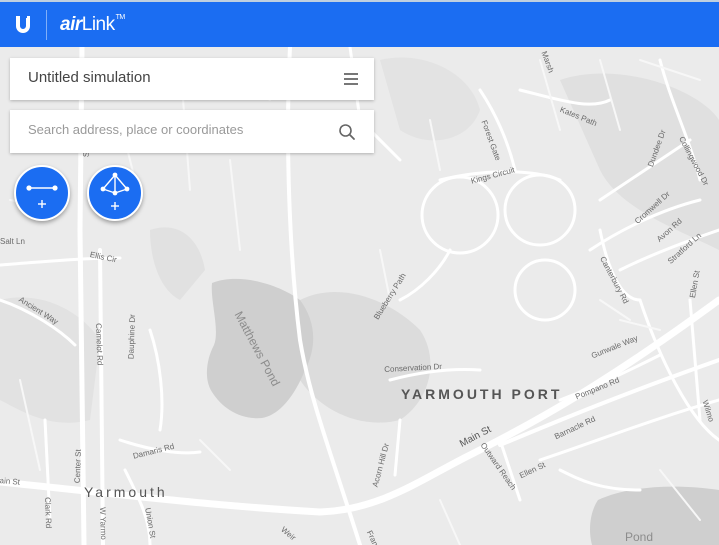 Image resolution: width=719 pixels, height=545 pixels. I want to click on point-to-multipoint-network-icon, so click(115, 191).